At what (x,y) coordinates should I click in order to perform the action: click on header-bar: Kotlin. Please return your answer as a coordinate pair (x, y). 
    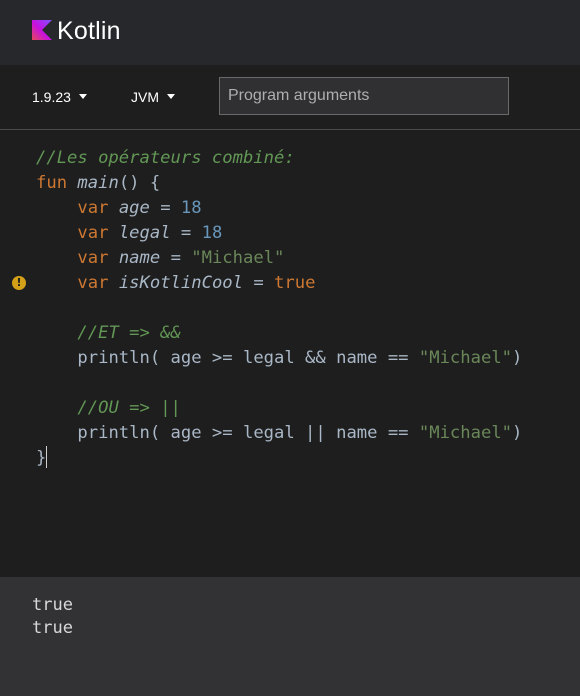
    Looking at the image, I should click on (290, 32).